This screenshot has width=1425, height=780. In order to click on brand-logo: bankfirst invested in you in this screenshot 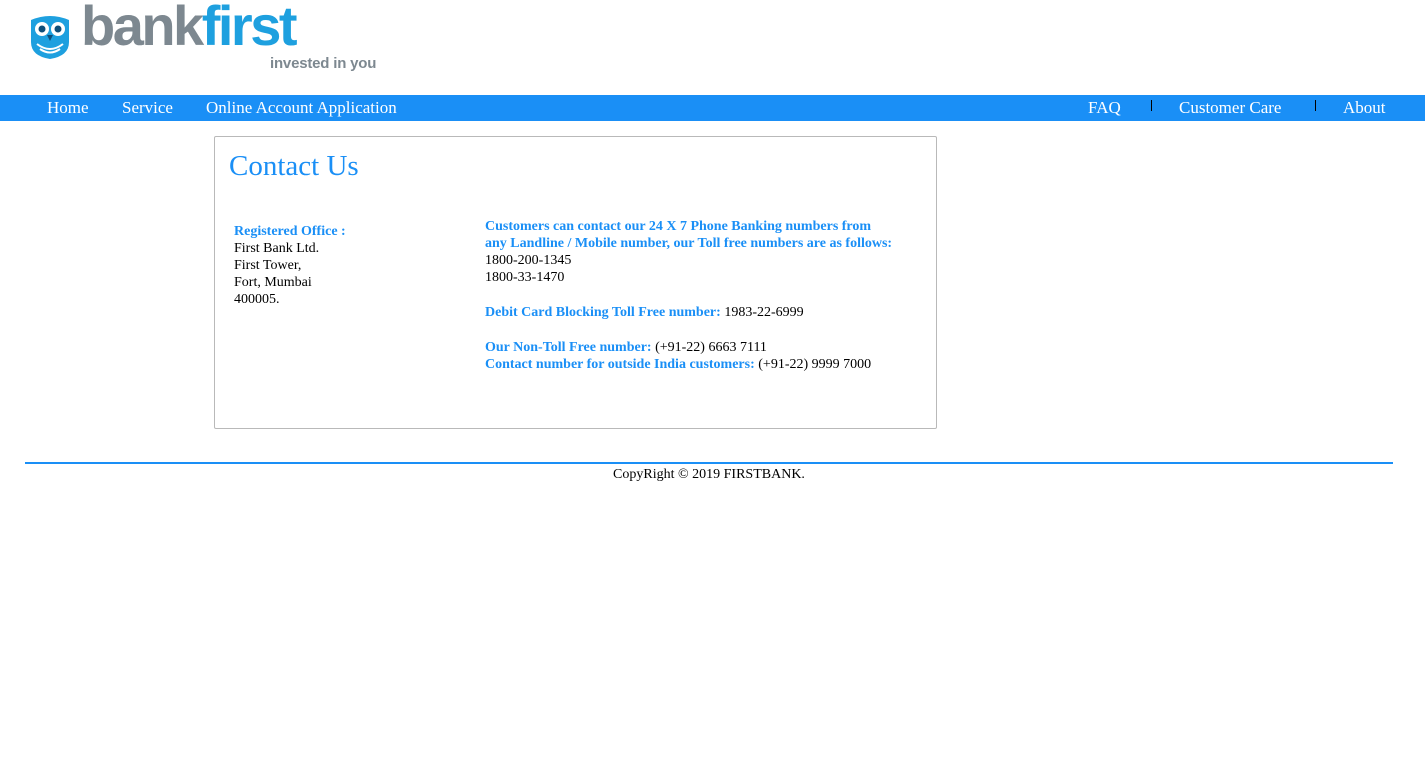, I will do `click(224, 37)`.